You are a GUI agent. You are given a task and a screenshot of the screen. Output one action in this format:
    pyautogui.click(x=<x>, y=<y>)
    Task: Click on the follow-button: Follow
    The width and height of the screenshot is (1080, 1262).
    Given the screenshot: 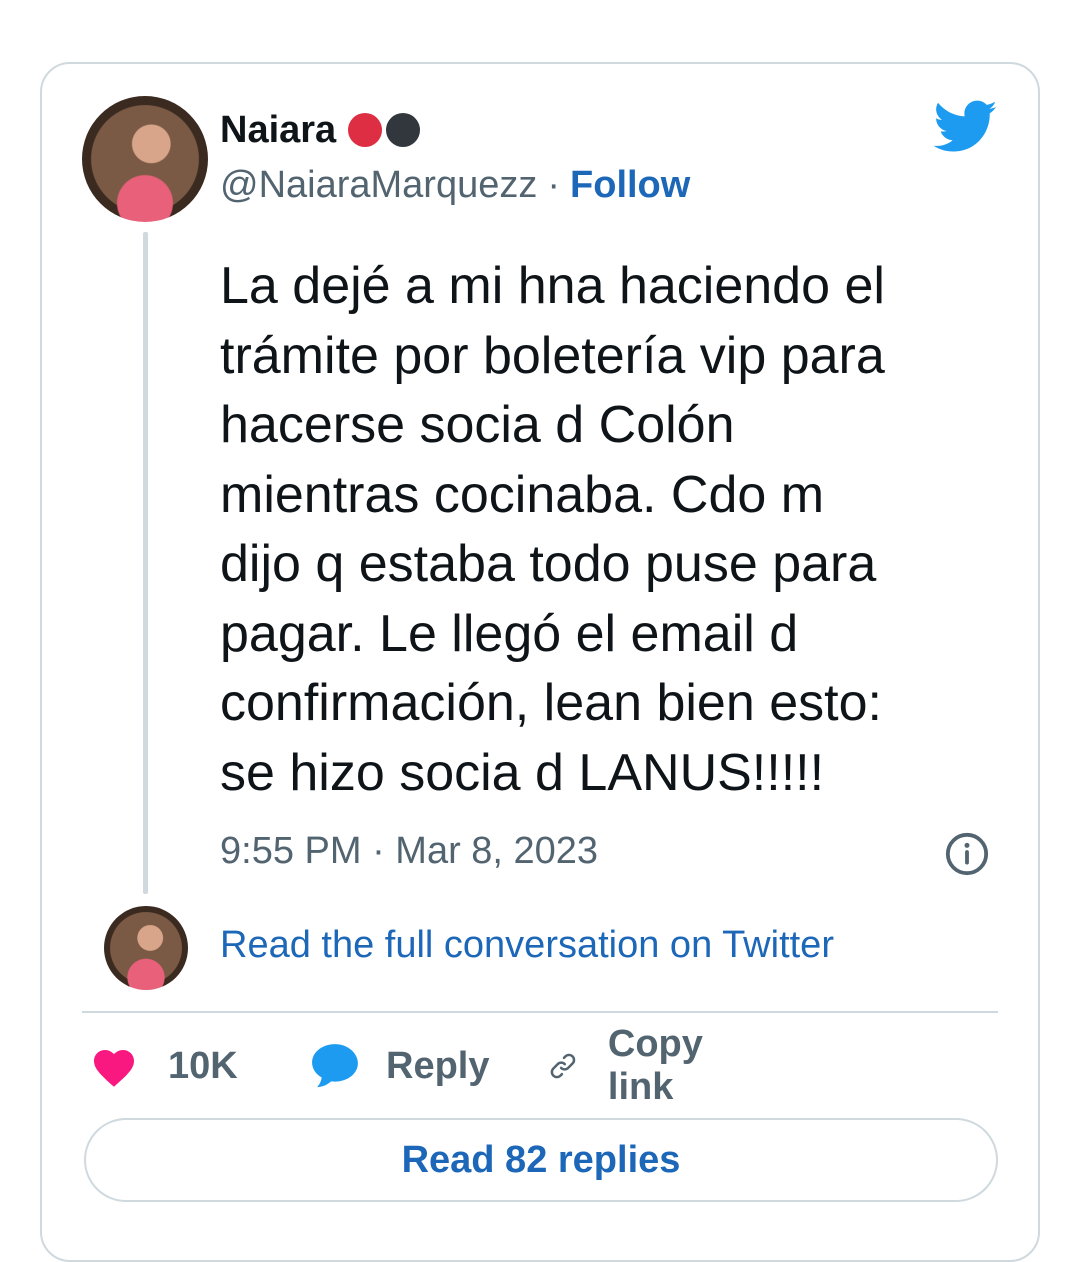 What is the action you would take?
    pyautogui.click(x=630, y=185)
    